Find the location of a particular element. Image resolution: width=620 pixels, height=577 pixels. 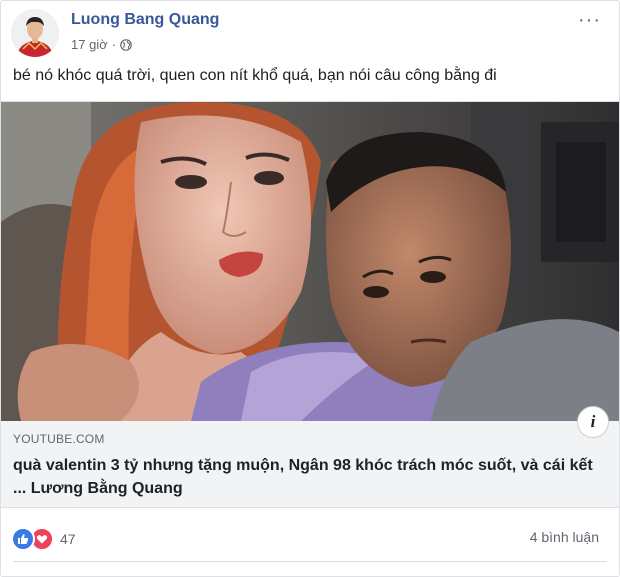

post-meta: 17 giờ · is located at coordinates (101, 44).